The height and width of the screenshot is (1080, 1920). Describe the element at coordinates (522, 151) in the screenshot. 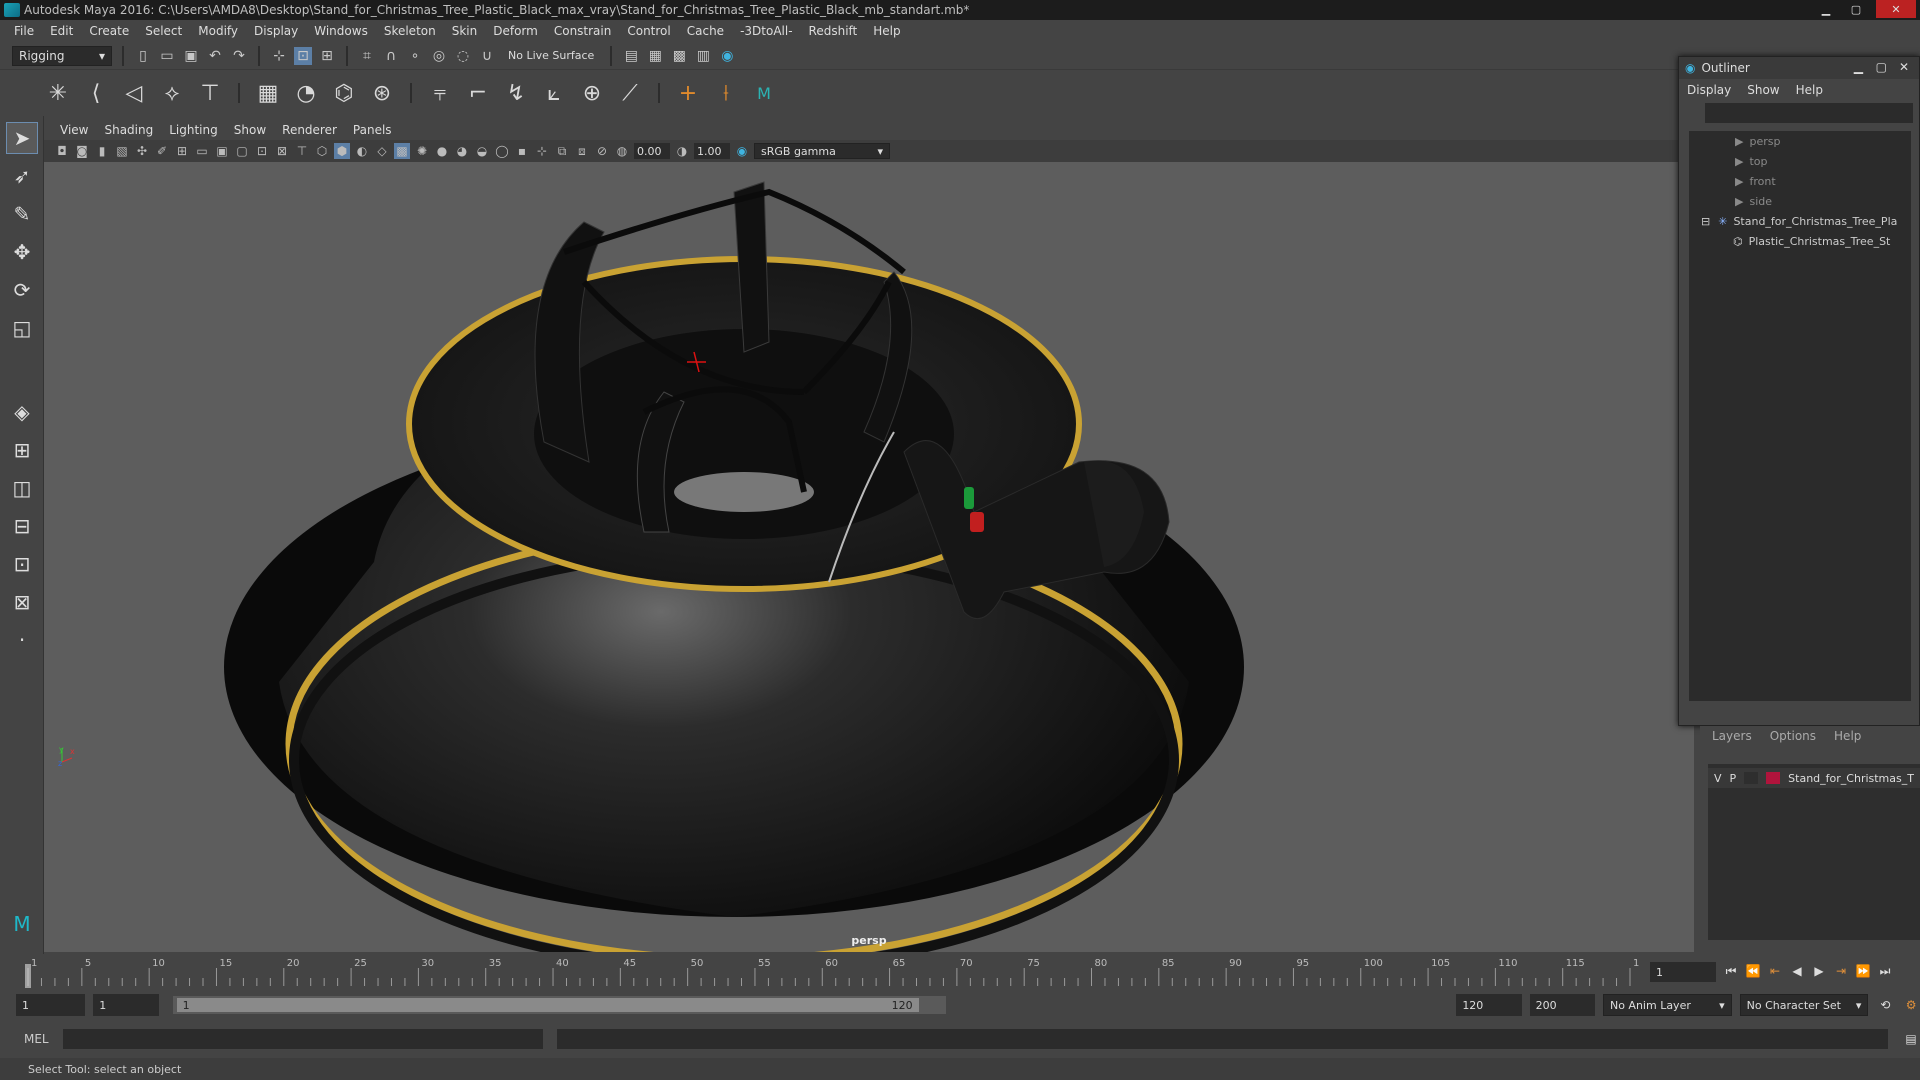

I see `depth-of-field-icon: ▪` at that location.